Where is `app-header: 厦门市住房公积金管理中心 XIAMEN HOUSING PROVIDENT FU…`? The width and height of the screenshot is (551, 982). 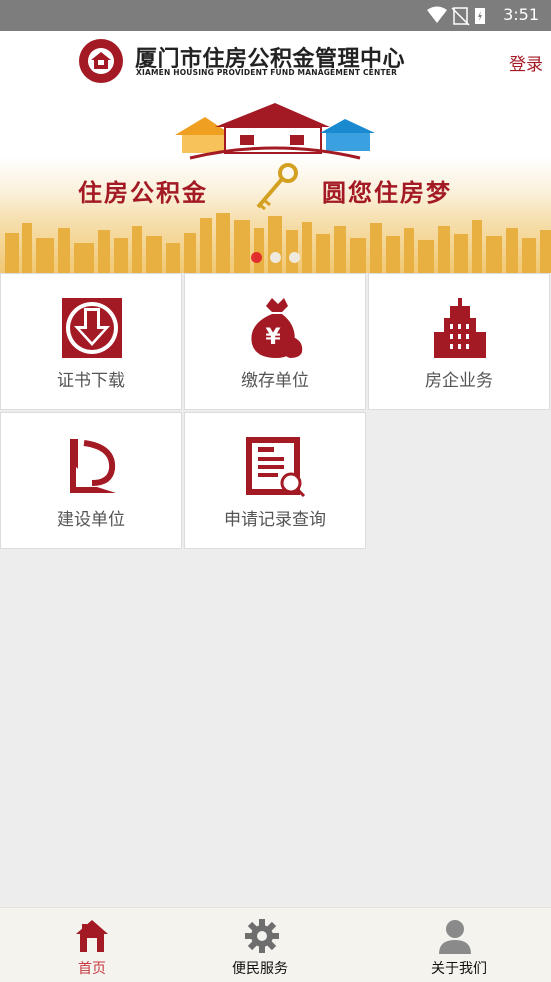 app-header: 厦门市住房公积金管理中心 XIAMEN HOUSING PROVIDENT FU… is located at coordinates (275, 62).